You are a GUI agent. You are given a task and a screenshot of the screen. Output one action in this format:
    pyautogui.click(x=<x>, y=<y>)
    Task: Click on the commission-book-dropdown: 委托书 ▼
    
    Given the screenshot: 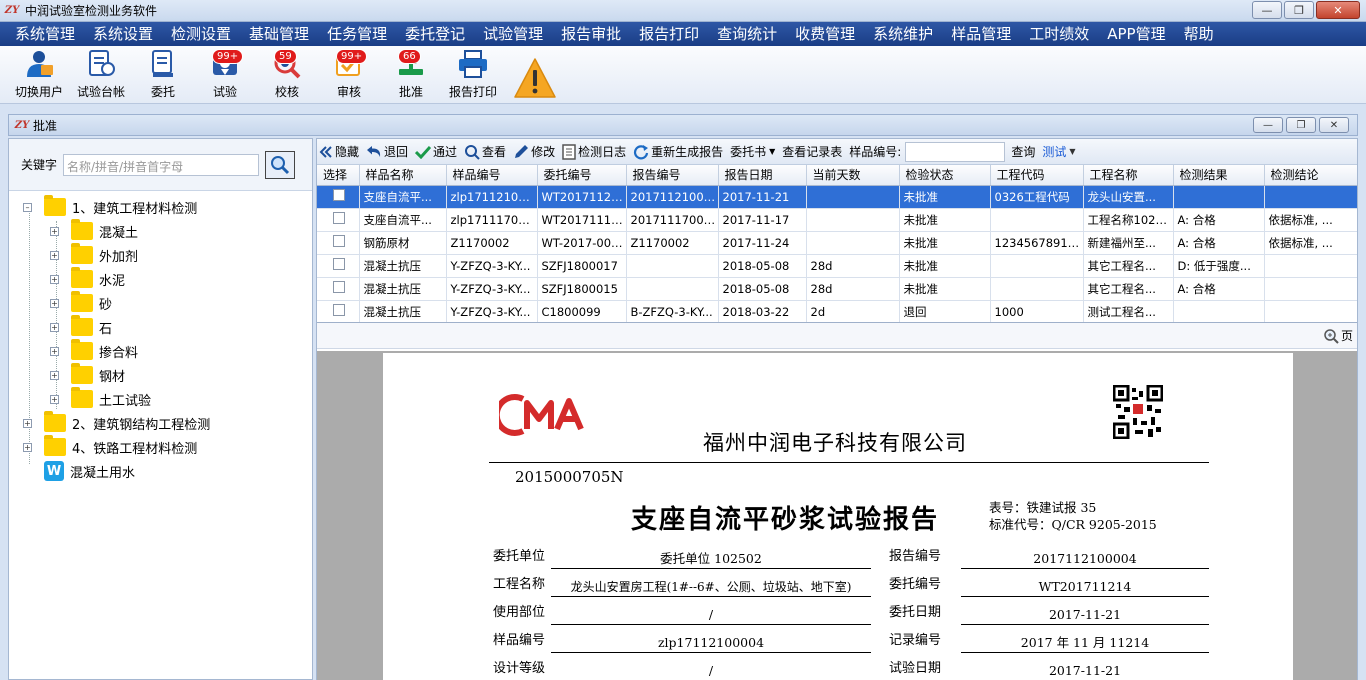 What is the action you would take?
    pyautogui.click(x=752, y=151)
    